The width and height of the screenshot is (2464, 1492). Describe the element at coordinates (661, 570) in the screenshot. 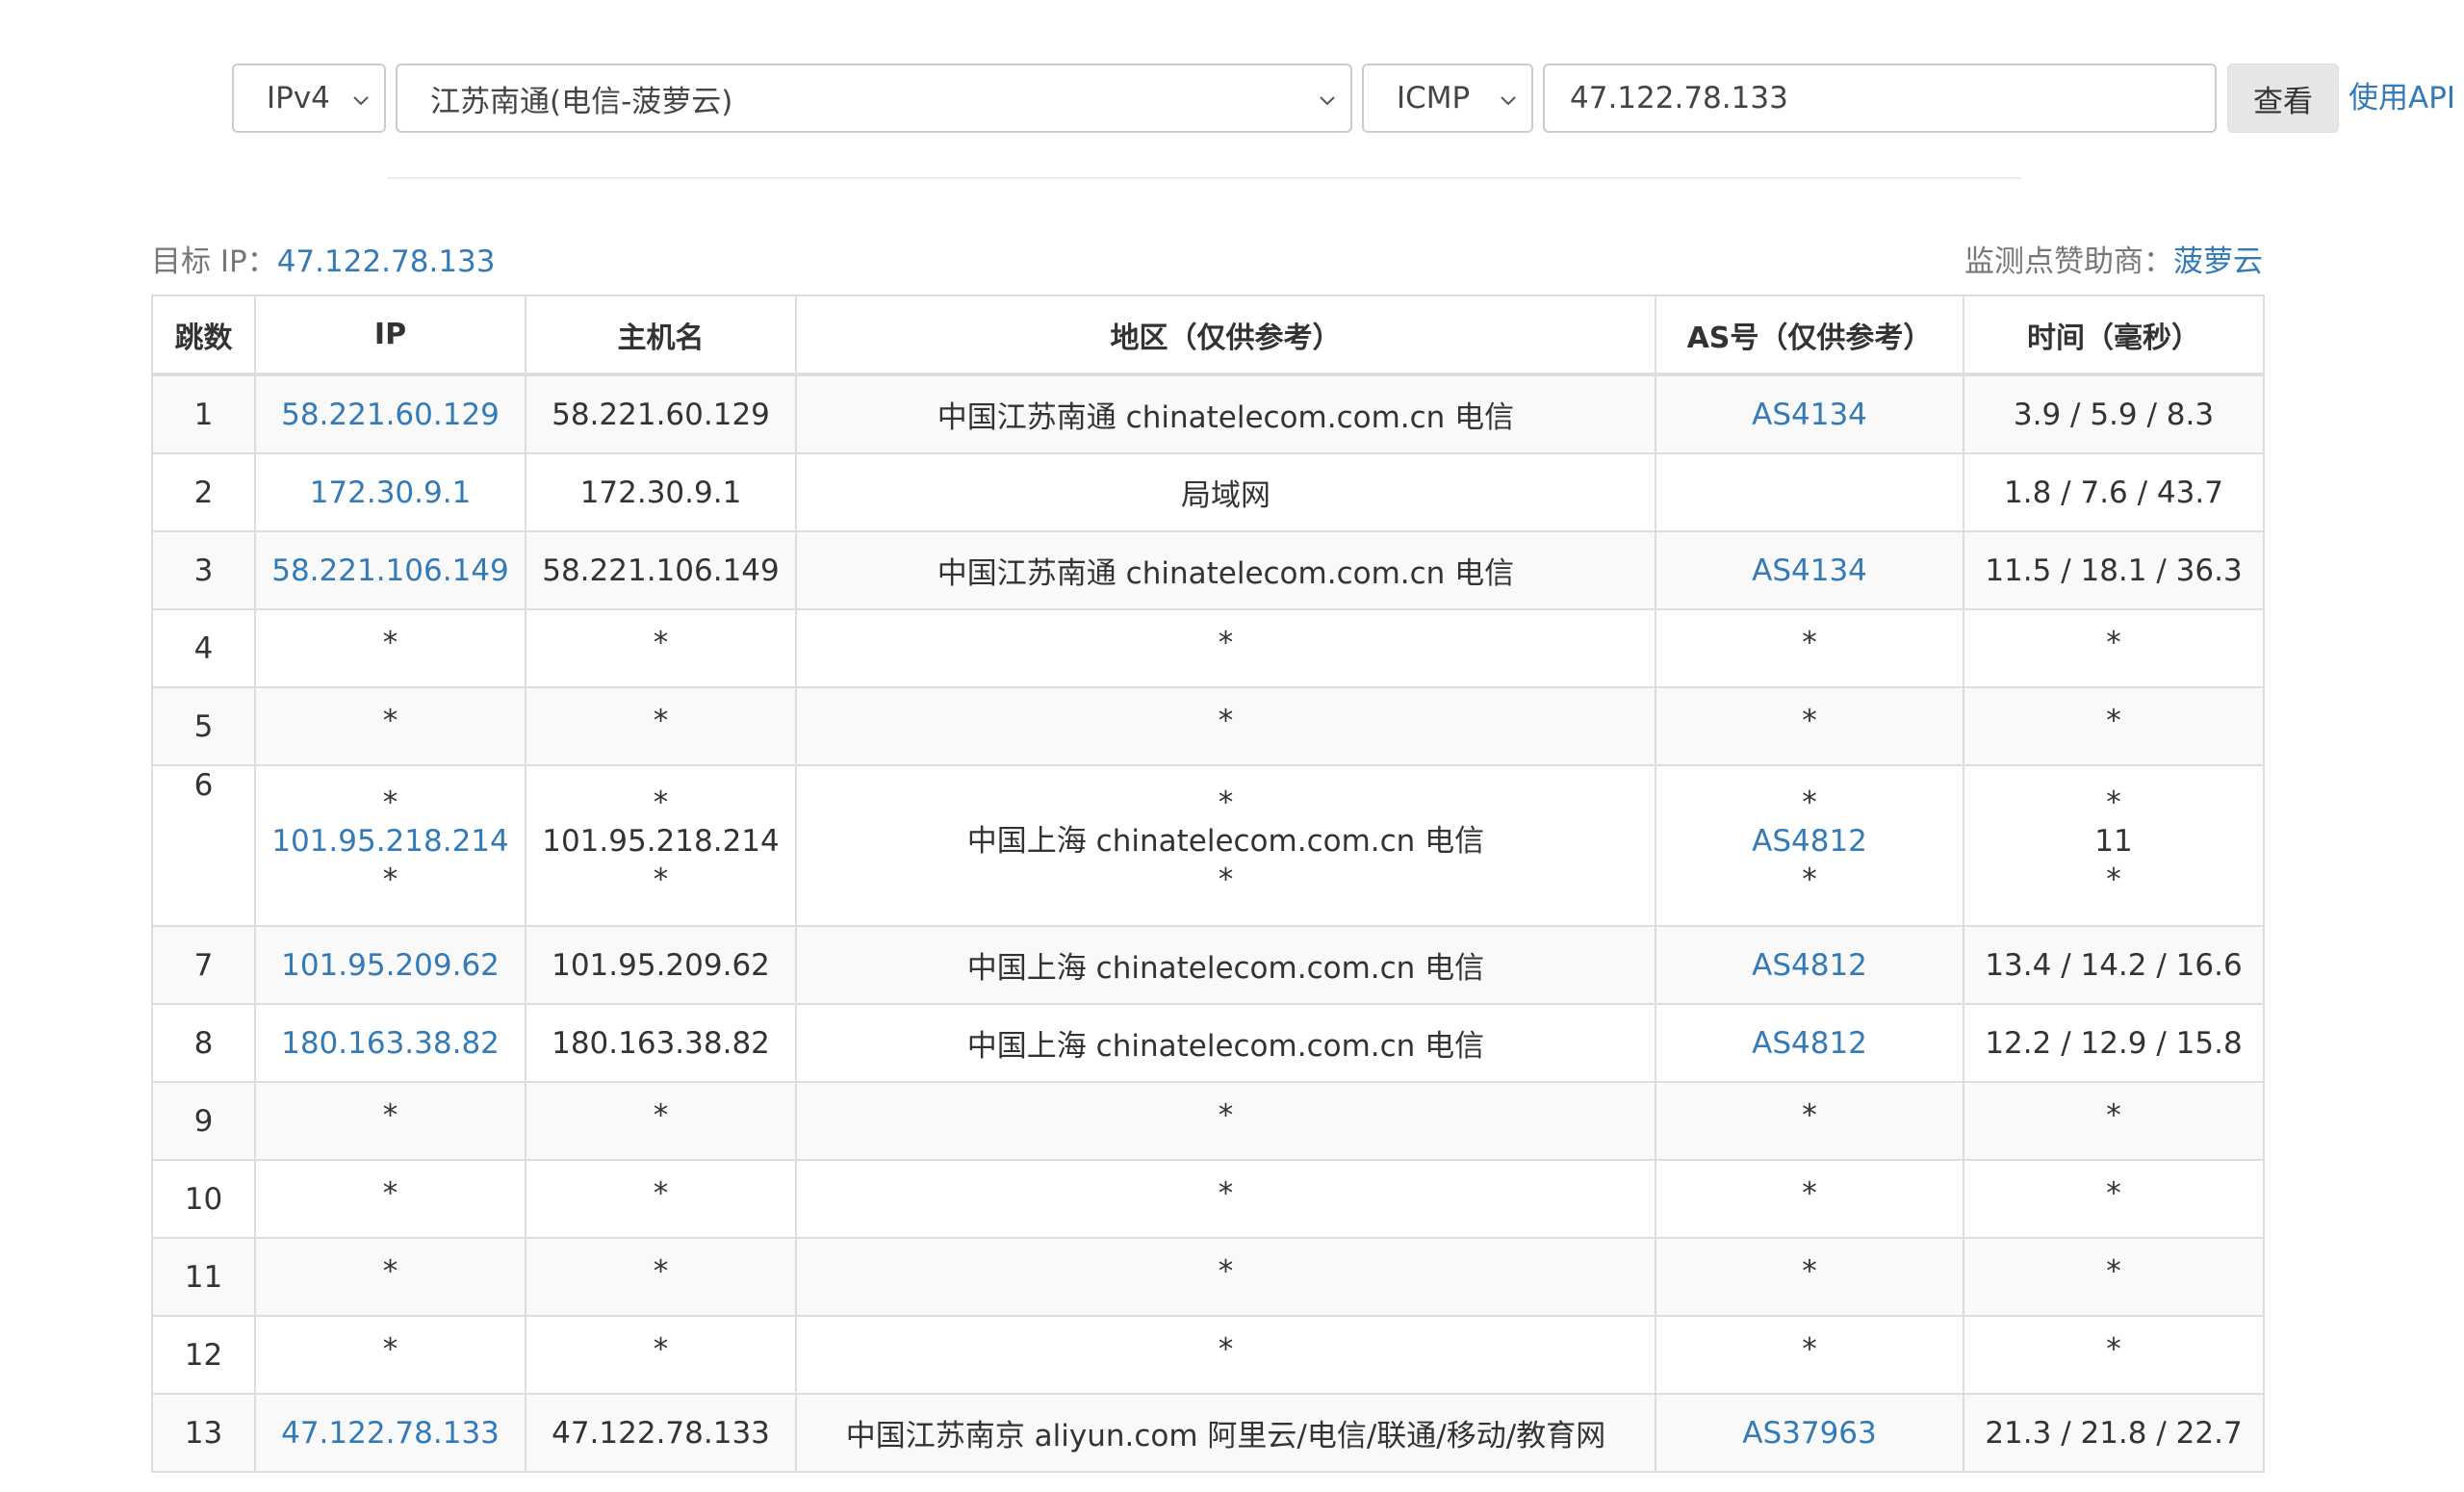

I see `hostname-cell: 58.221.106.149` at that location.